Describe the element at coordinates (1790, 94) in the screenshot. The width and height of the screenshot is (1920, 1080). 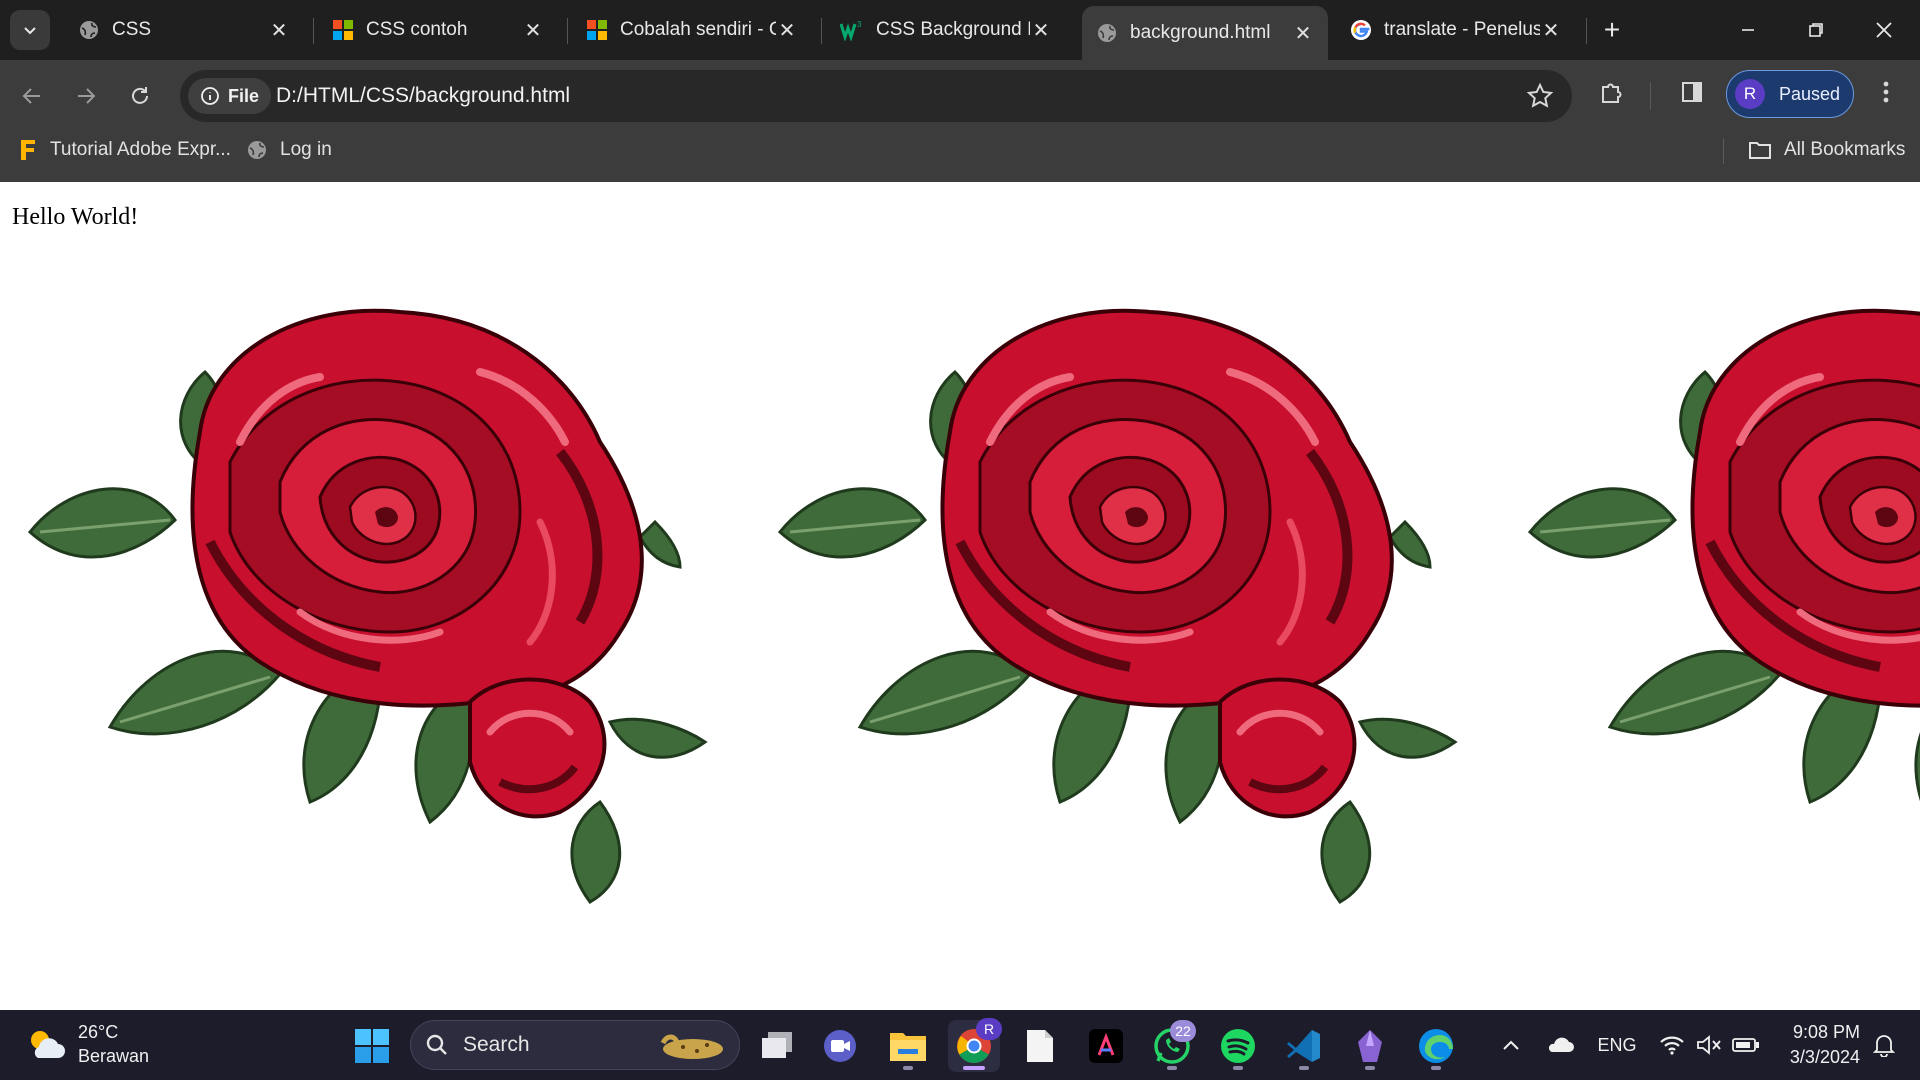
I see `profile-button: R Paused` at that location.